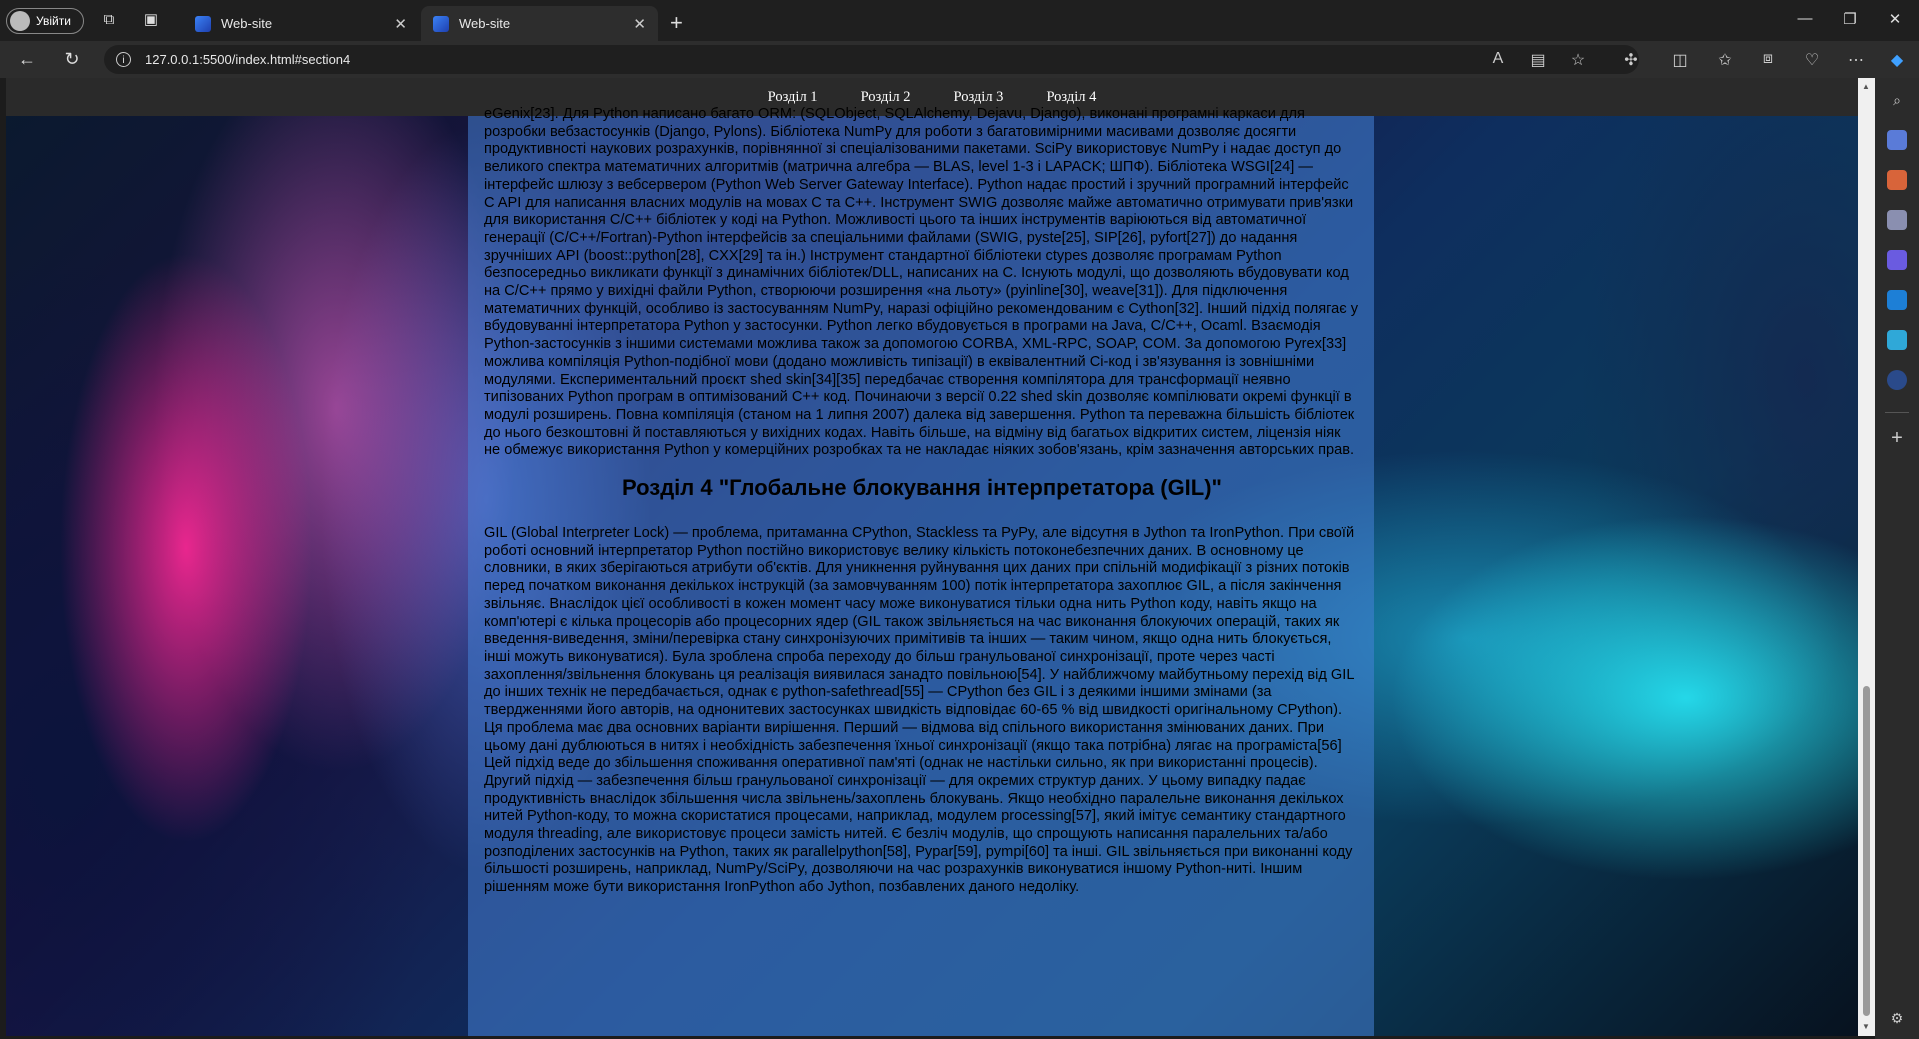 This screenshot has height=1039, width=1919. What do you see at coordinates (27, 59) in the screenshot?
I see `back-arrow-icon: ←` at bounding box center [27, 59].